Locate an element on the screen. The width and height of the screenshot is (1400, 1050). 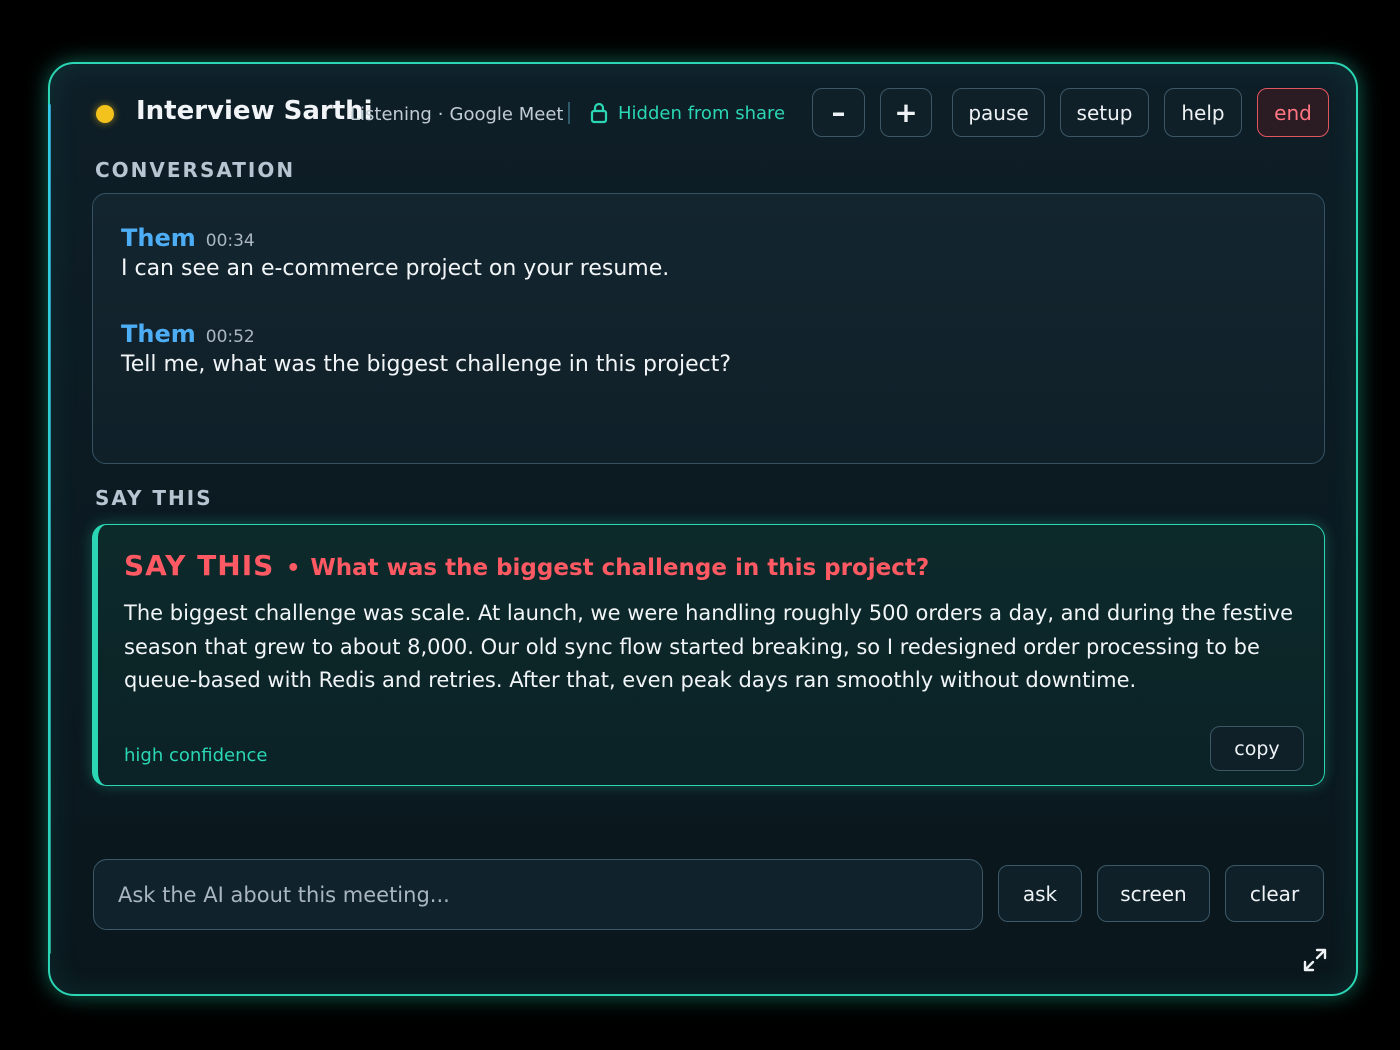
header-divider is located at coordinates (569, 113).